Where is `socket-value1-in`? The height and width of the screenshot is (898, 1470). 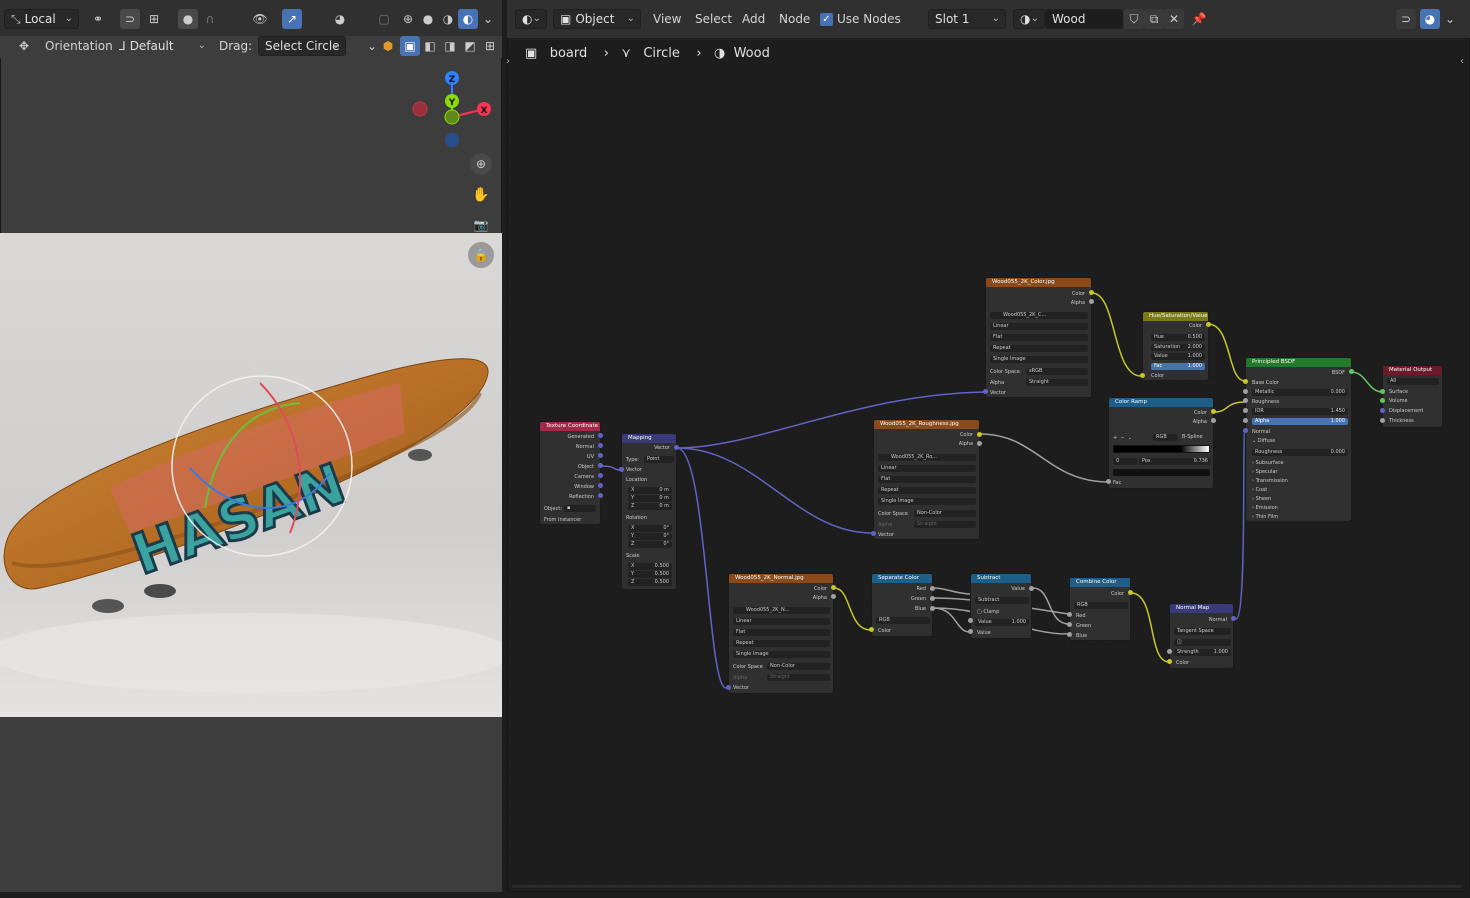
socket-value1-in is located at coordinates (970, 620).